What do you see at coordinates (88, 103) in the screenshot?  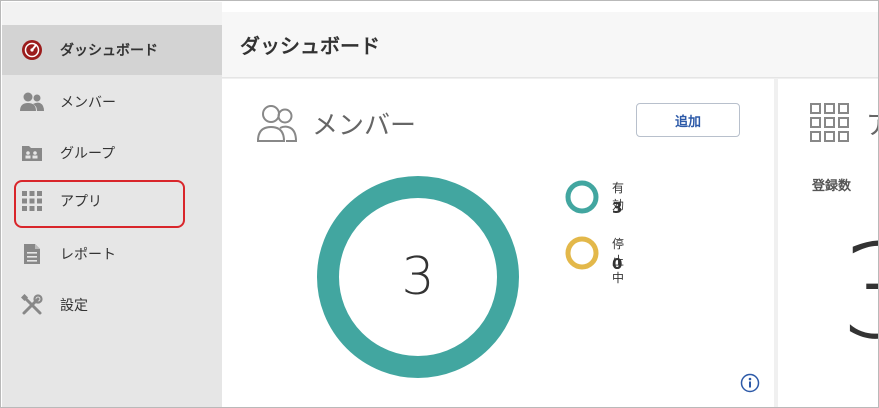 I see `sidebar-item-label: メンバー` at bounding box center [88, 103].